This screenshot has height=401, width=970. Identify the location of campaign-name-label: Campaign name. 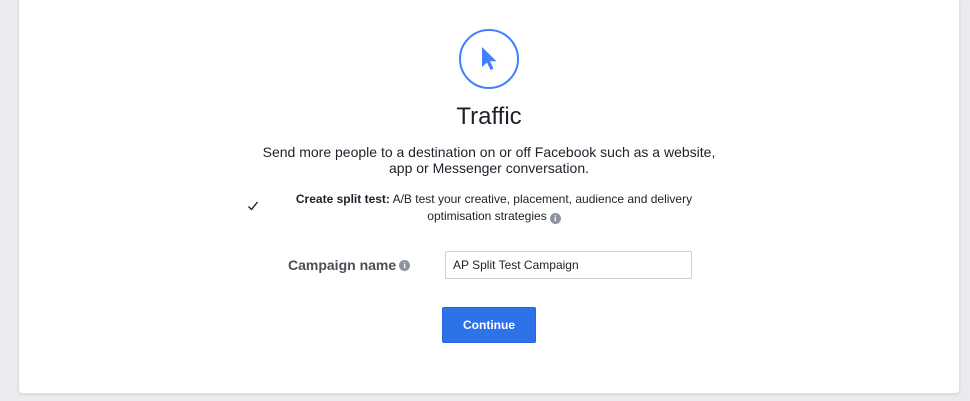
(342, 265).